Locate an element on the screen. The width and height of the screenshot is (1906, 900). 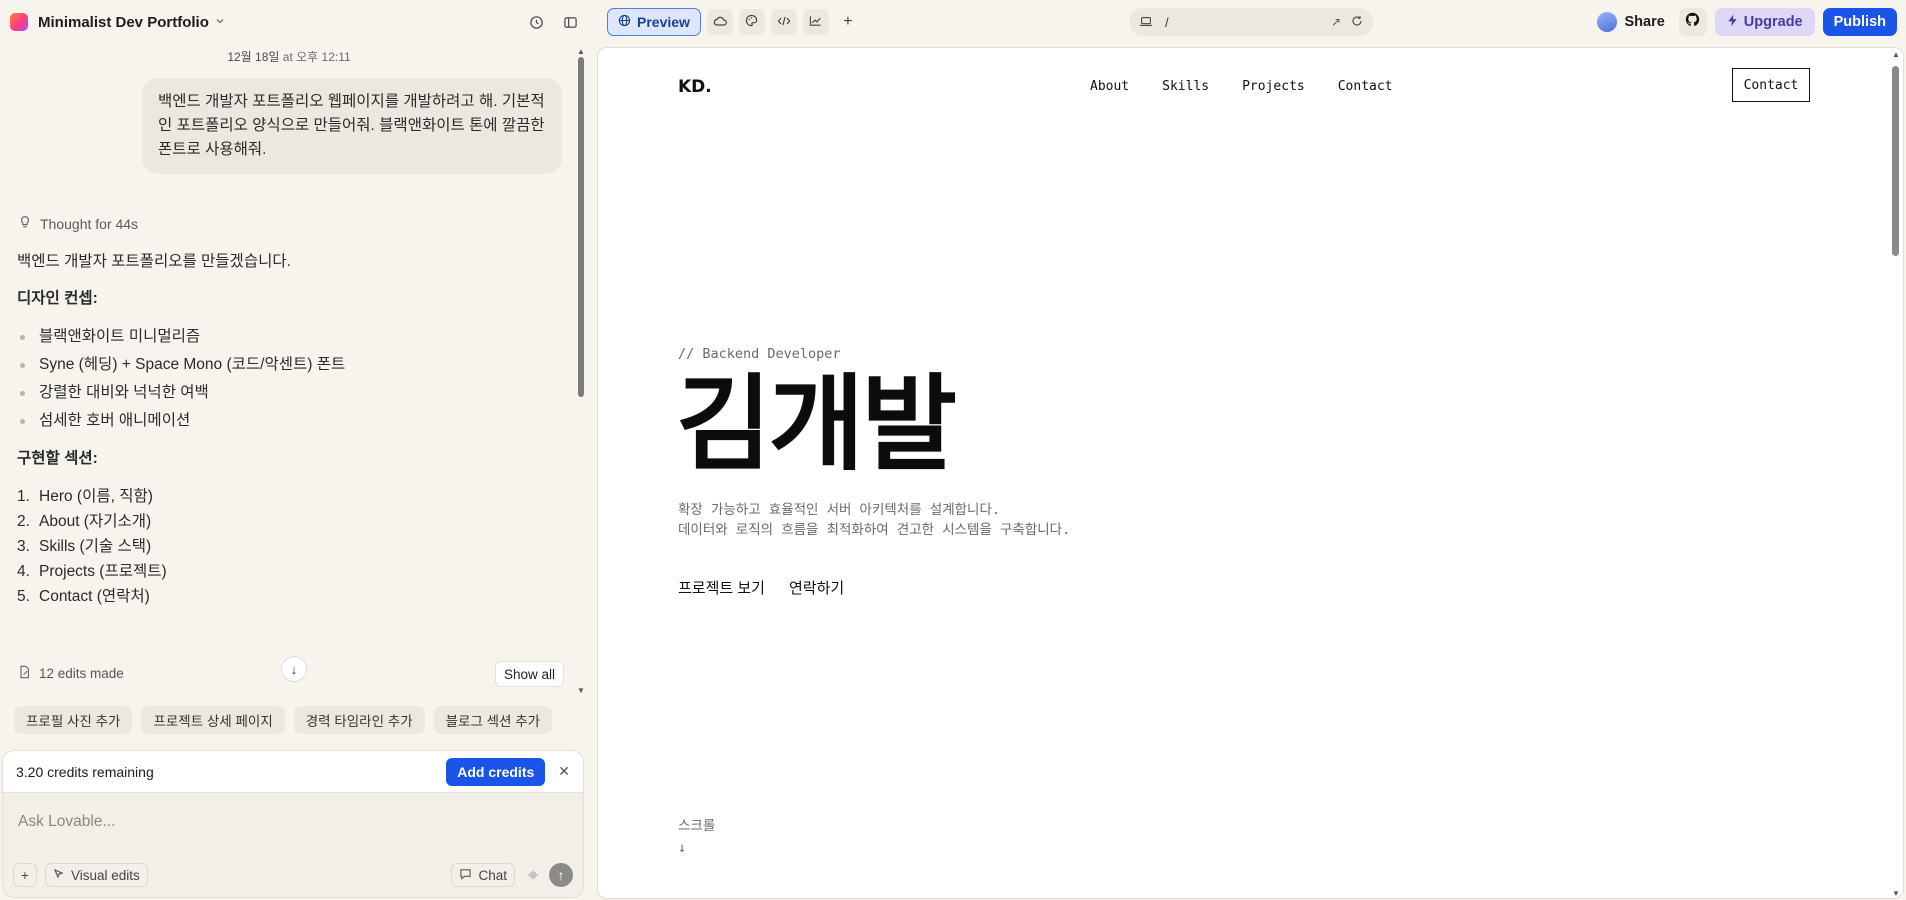
suggestion-chip: 블로그 섹션 추가 is located at coordinates (493, 720).